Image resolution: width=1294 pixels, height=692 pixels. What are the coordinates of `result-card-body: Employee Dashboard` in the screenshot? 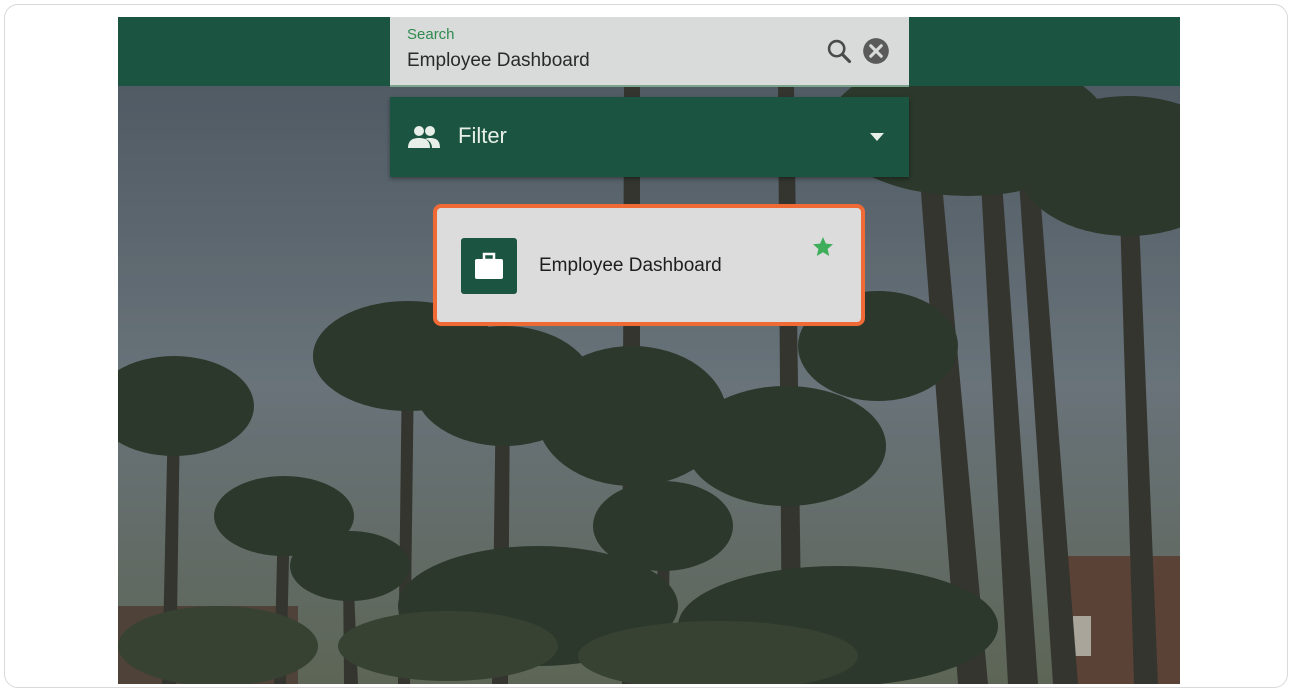 It's located at (649, 265).